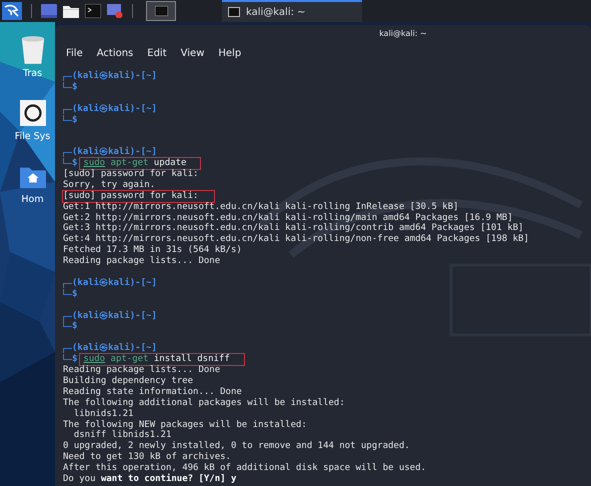  I want to click on drive-icon, so click(33, 113).